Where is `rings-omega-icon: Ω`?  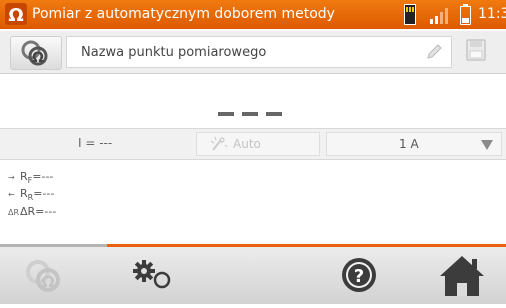
rings-omega-icon: Ω is located at coordinates (34, 53).